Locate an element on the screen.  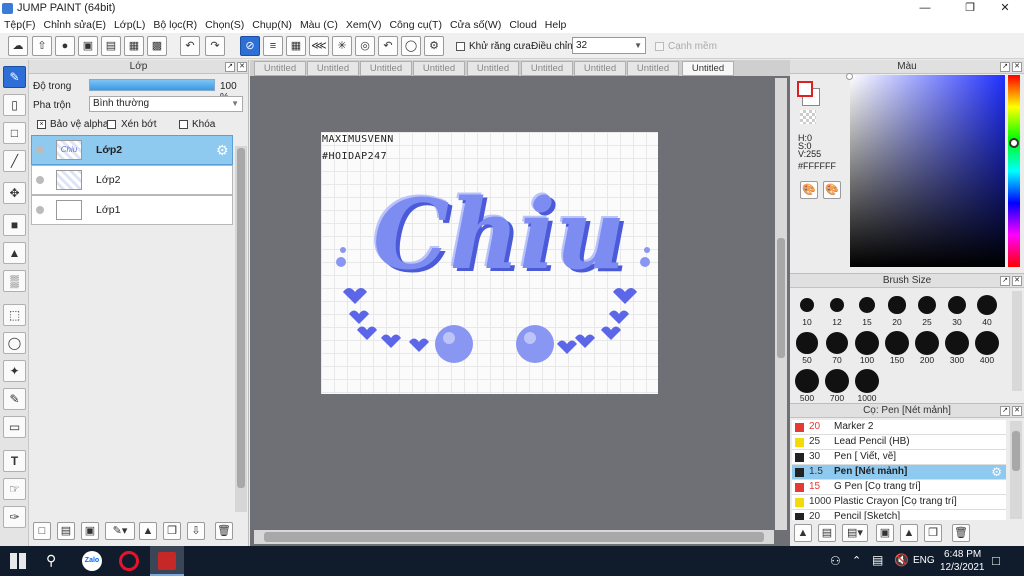
new-layer-icon: □ is located at coordinates (42, 531).